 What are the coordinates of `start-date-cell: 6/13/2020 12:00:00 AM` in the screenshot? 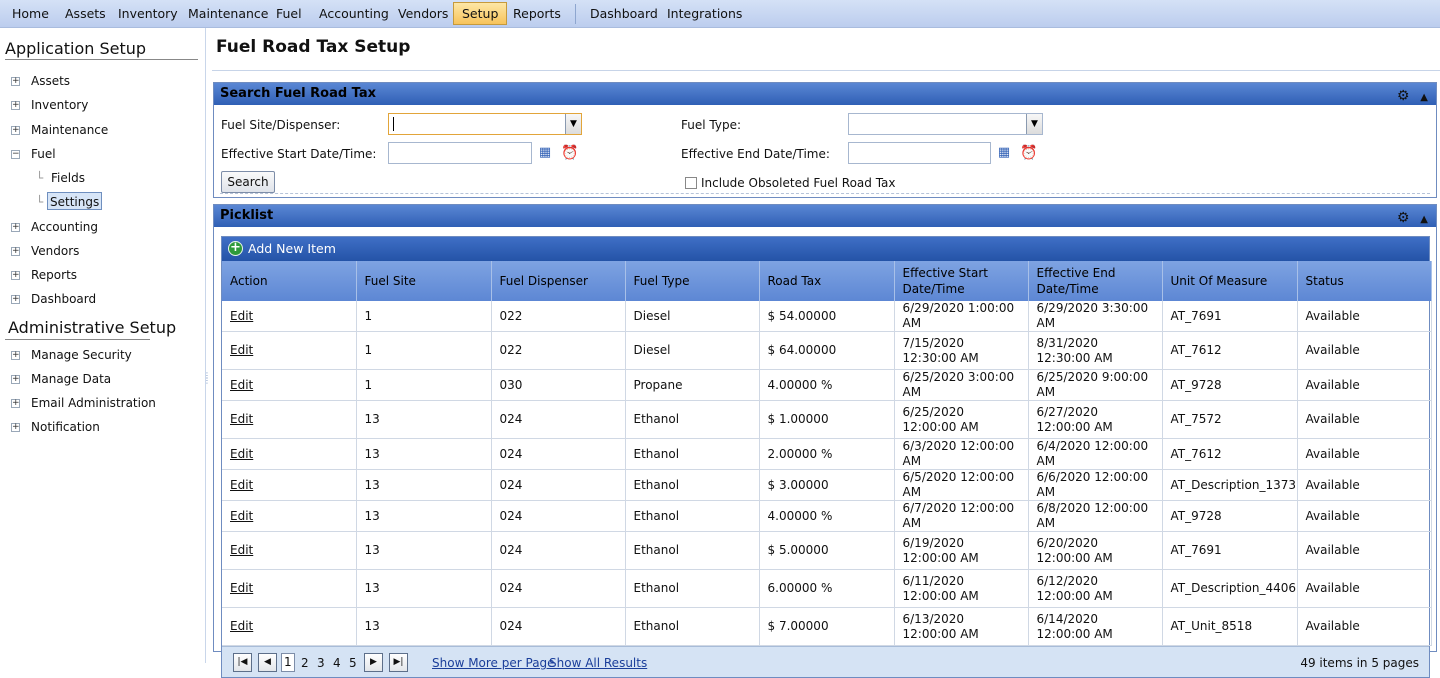 It's located at (961, 626).